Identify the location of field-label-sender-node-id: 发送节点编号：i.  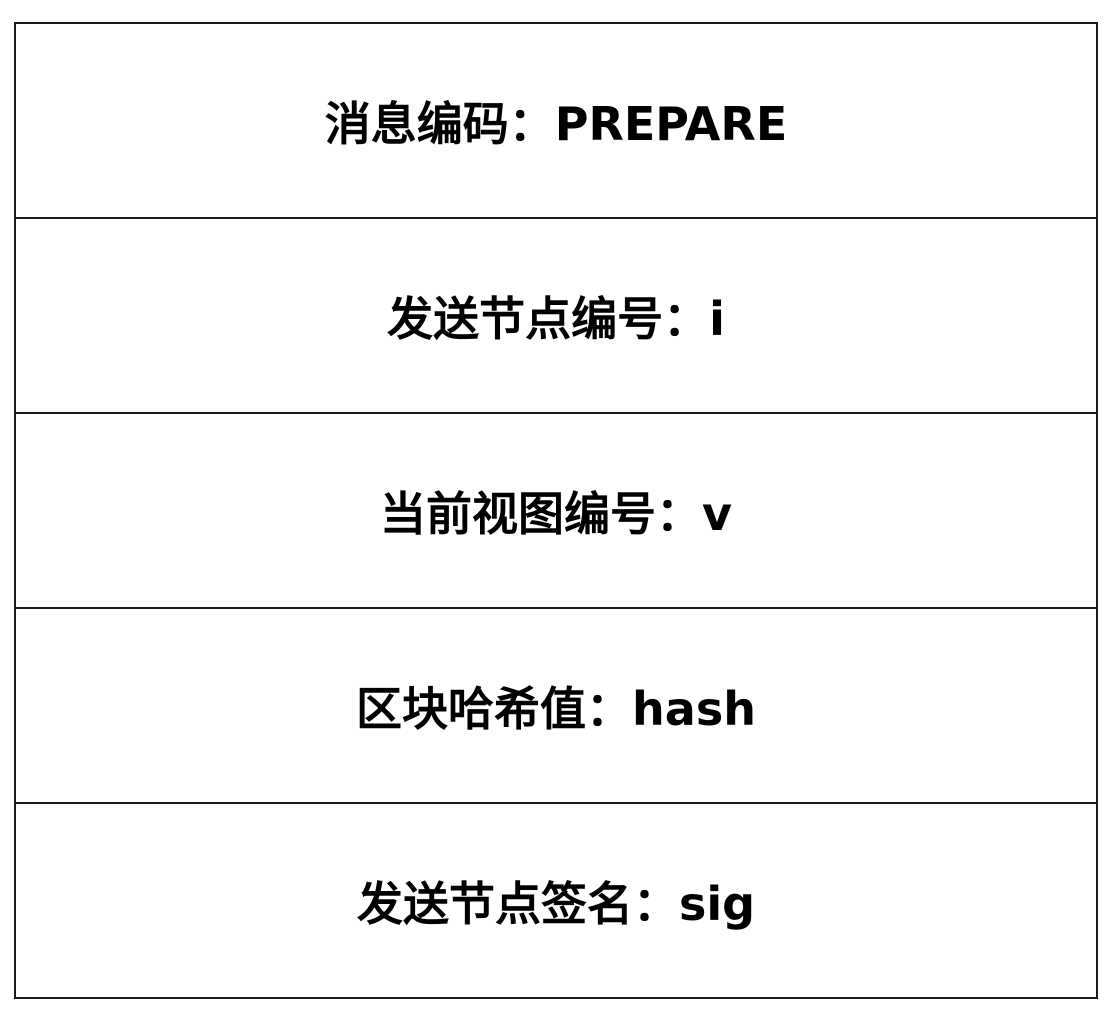
(556, 318).